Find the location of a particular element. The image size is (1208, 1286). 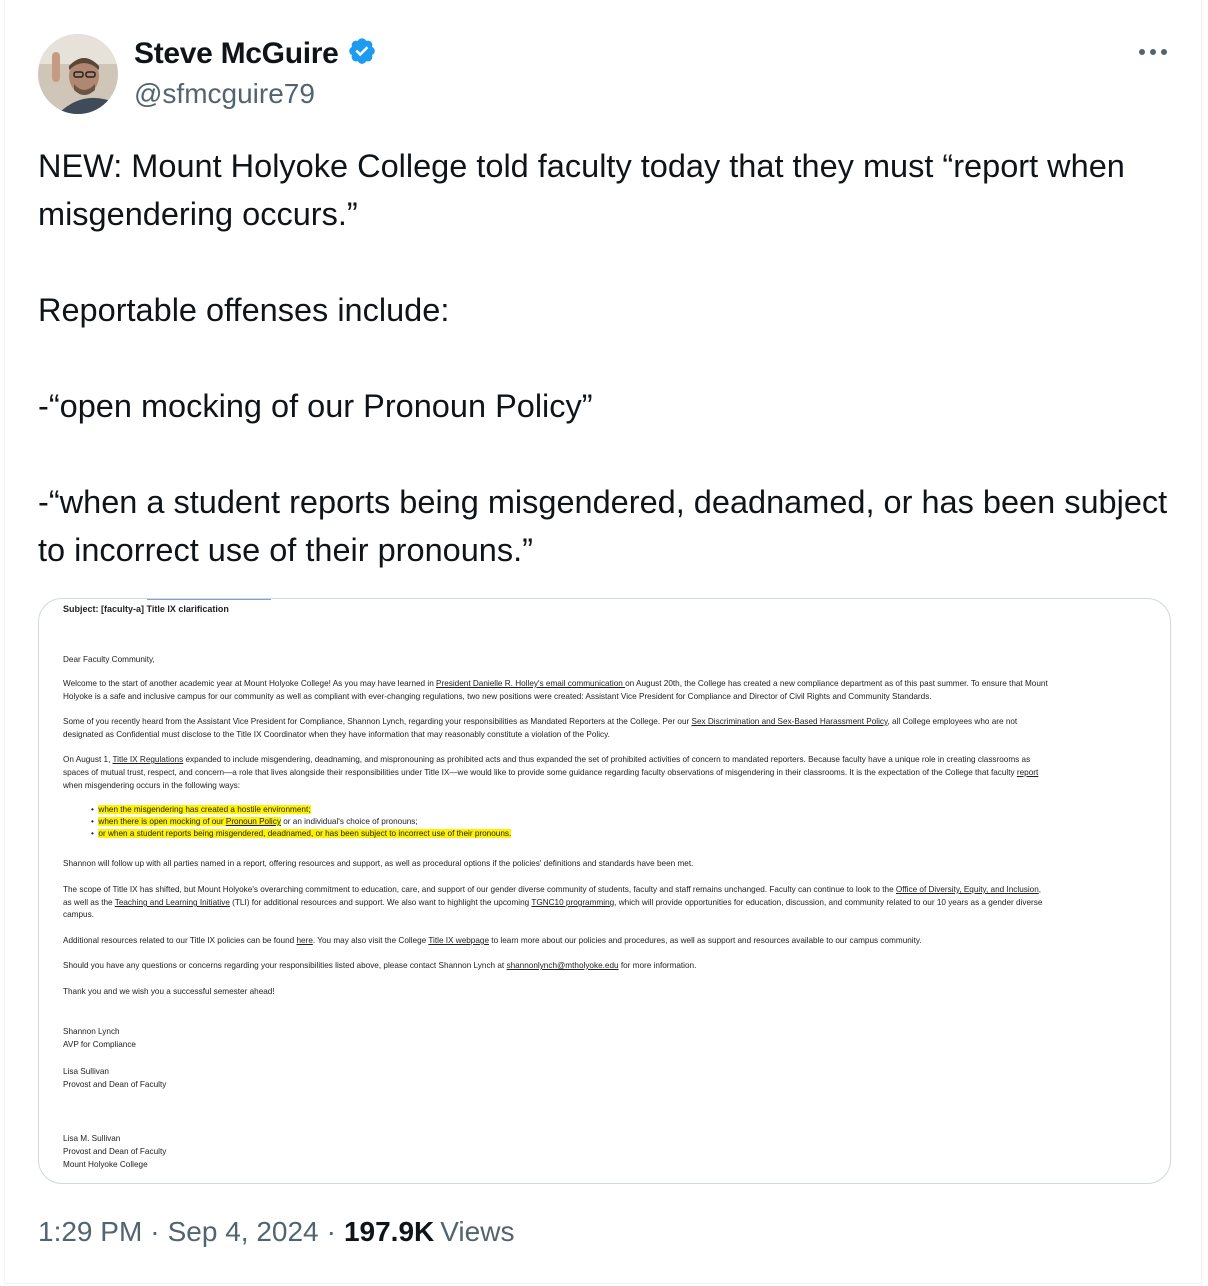

more-options-icon is located at coordinates (1153, 52).